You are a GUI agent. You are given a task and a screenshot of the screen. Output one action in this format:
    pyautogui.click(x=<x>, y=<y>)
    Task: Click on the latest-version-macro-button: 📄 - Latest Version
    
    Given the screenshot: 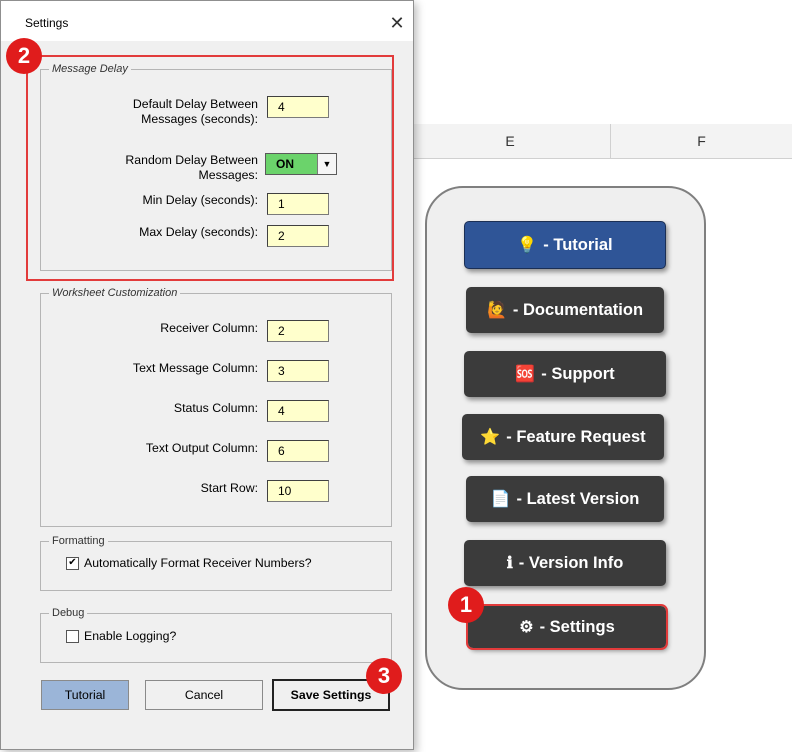 What is the action you would take?
    pyautogui.click(x=565, y=499)
    